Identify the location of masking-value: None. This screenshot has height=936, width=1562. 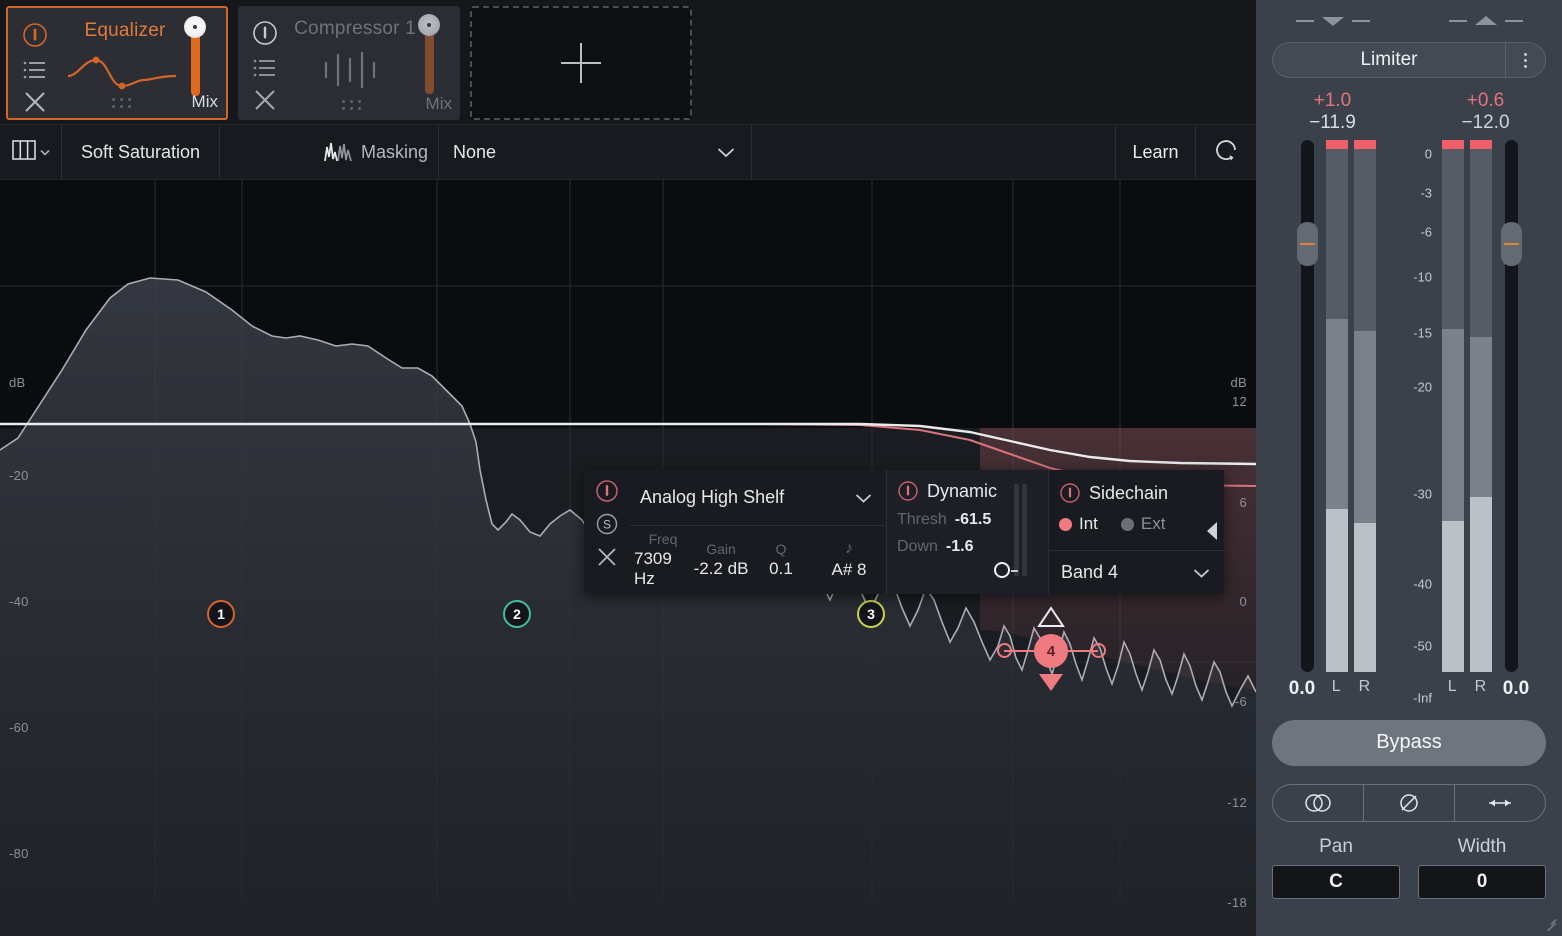
(475, 151).